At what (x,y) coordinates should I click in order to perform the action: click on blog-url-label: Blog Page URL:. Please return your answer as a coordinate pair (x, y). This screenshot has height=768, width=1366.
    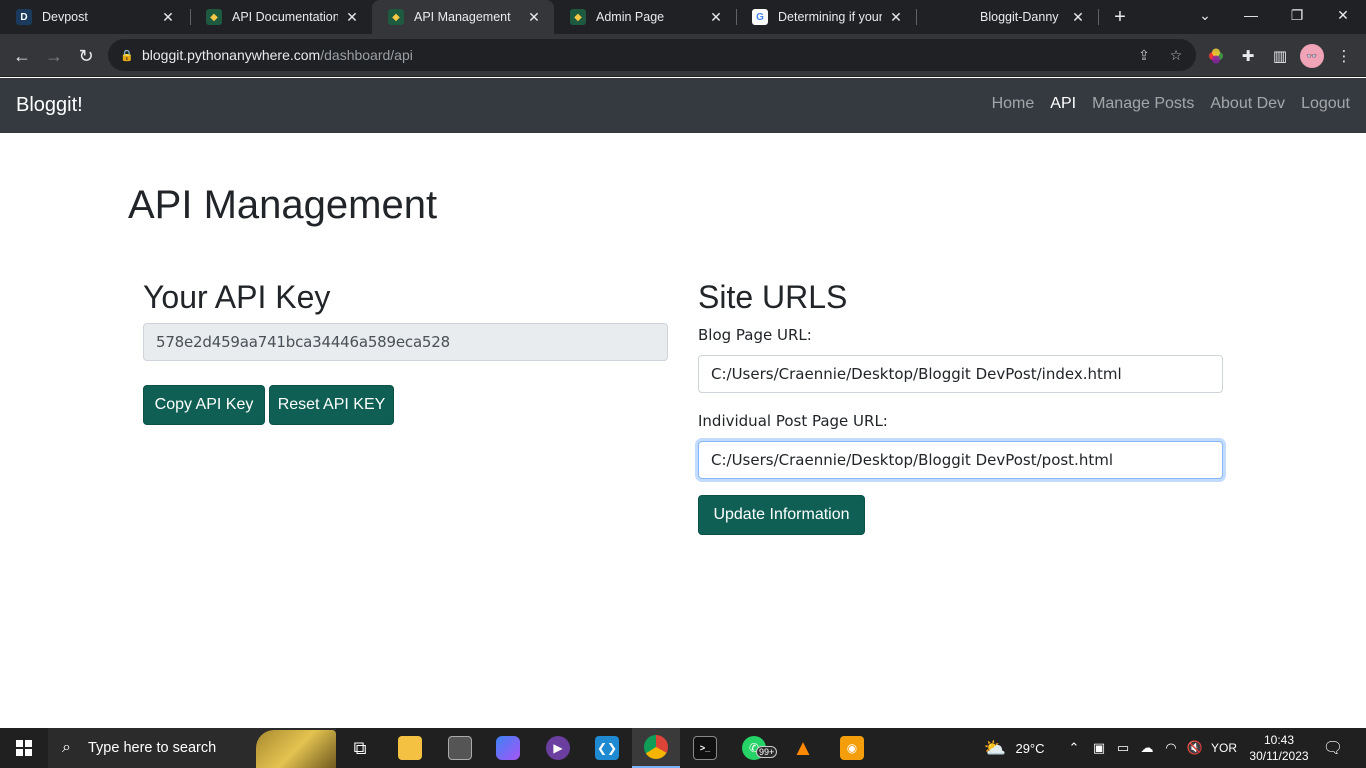
    Looking at the image, I should click on (755, 335).